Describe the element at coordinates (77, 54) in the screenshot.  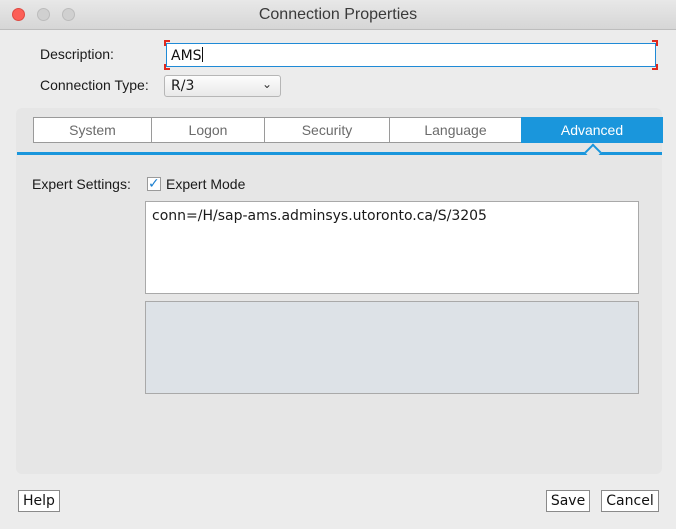
I see `description-label: Description:` at that location.